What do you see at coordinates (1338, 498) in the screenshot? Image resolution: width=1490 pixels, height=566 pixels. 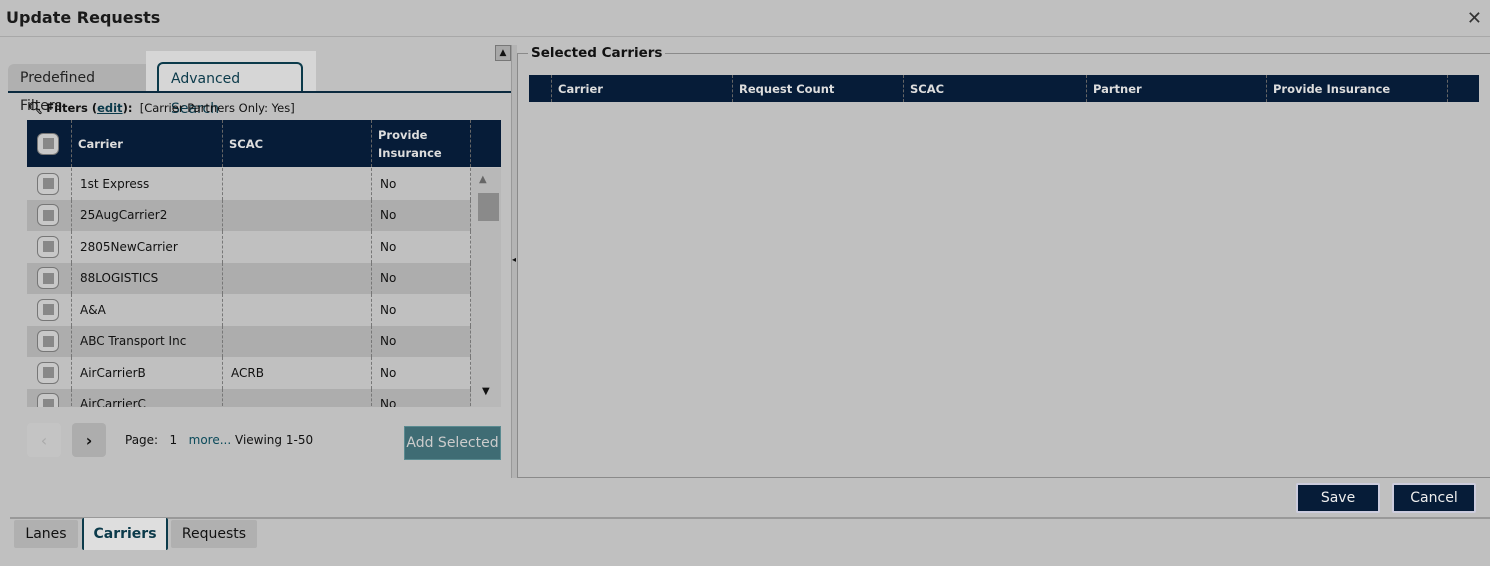 I see `save-button: Save` at bounding box center [1338, 498].